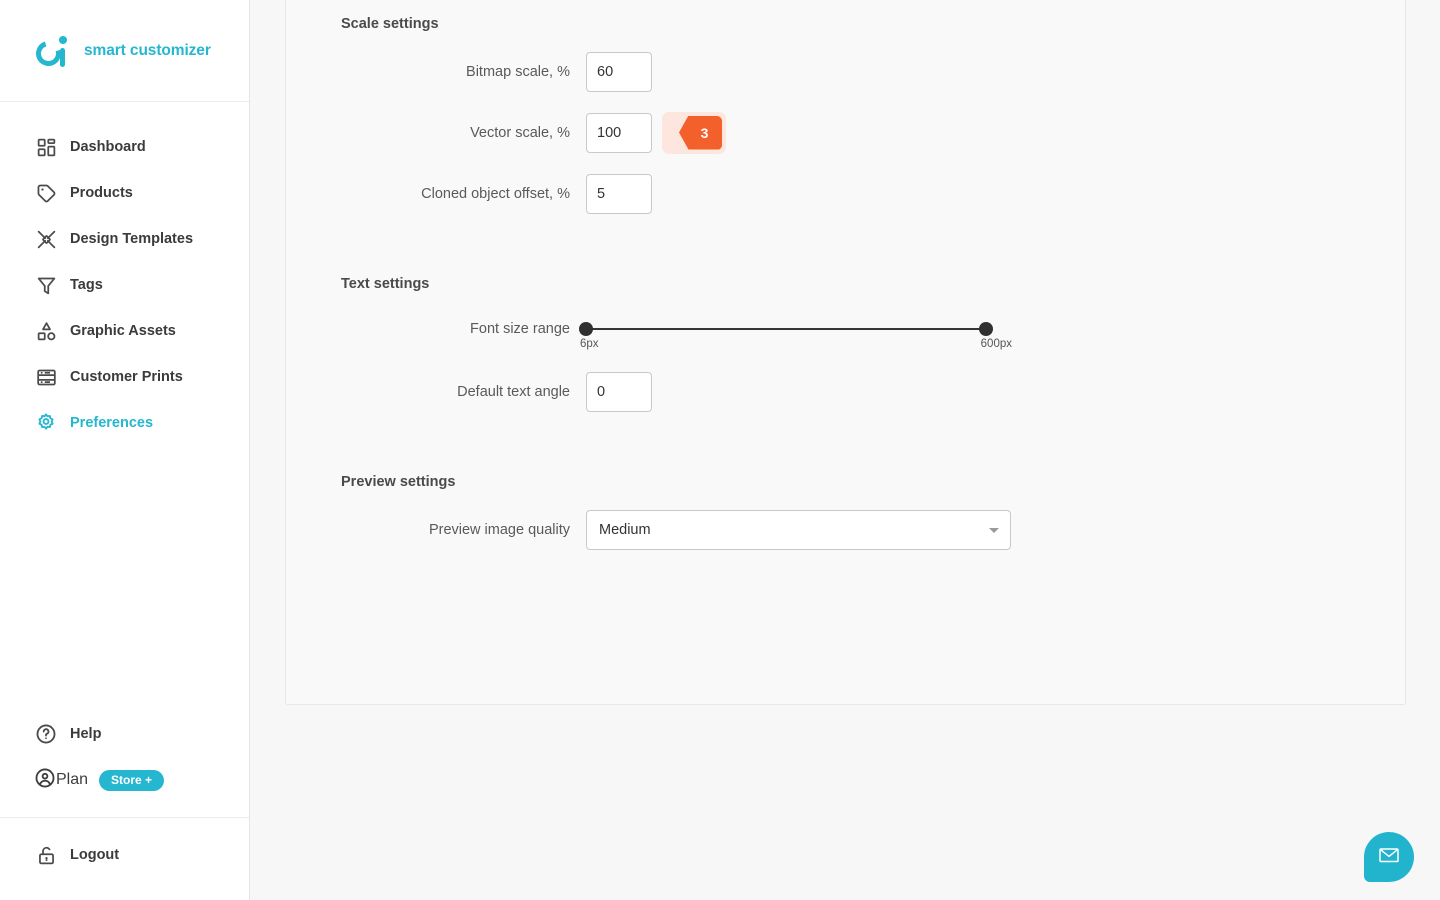 This screenshot has height=900, width=1440. Describe the element at coordinates (124, 734) in the screenshot. I see `sidebar-item-help: Help` at that location.